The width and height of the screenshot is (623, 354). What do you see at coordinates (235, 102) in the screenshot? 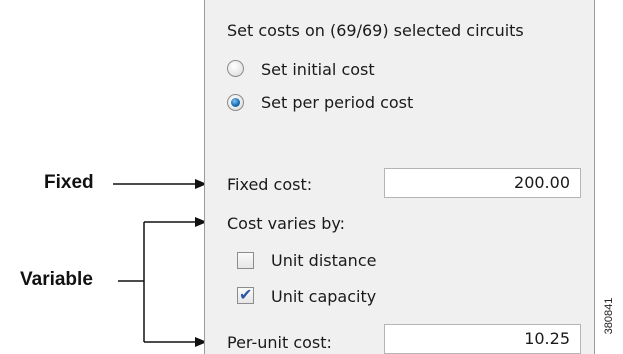
I see `set-per-period-cost-radio` at bounding box center [235, 102].